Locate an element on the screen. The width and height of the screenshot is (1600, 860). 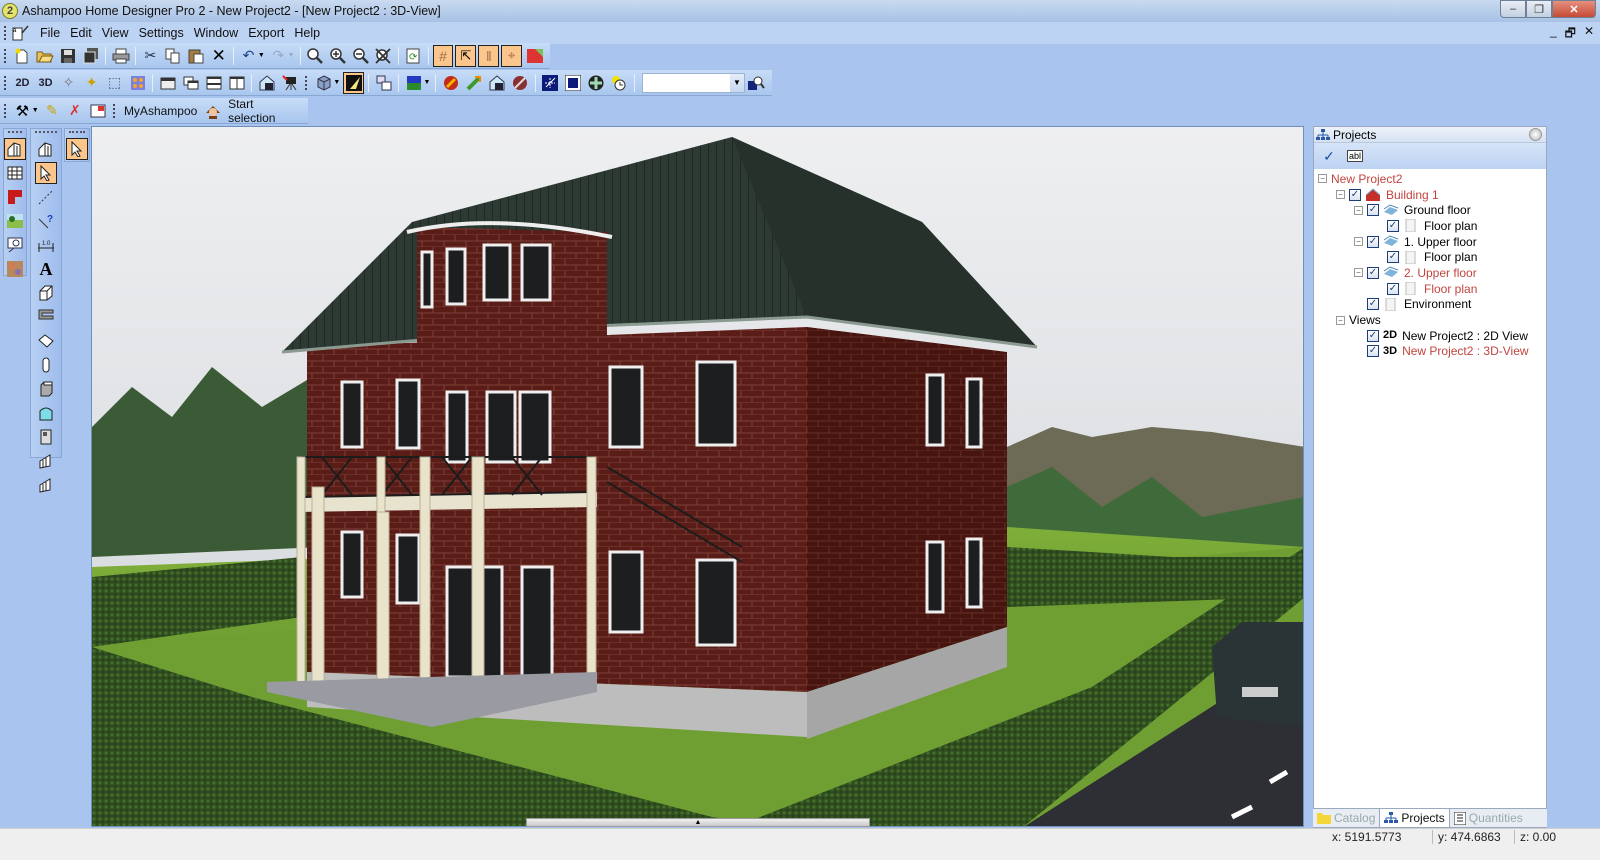
remove-tool-icon: ✗ is located at coordinates (74, 111).